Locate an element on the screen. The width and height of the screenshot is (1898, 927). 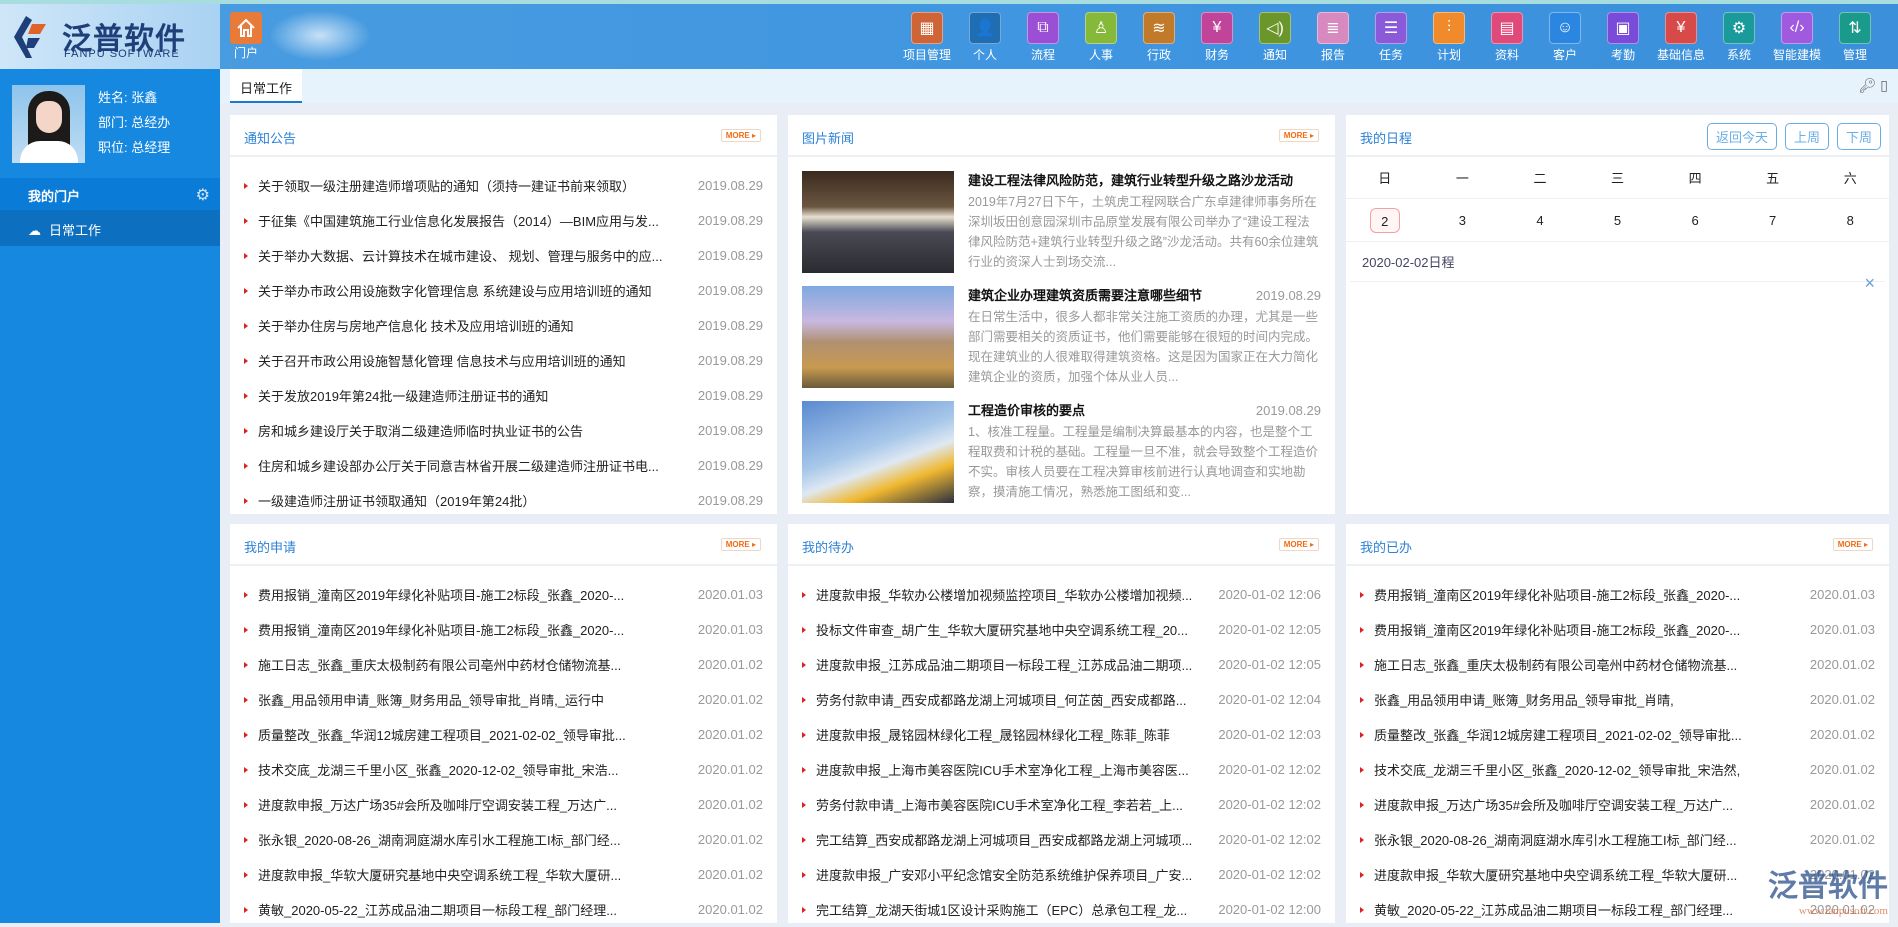
nav-item-5: ¥ 财务 is located at coordinates (1217, 37).